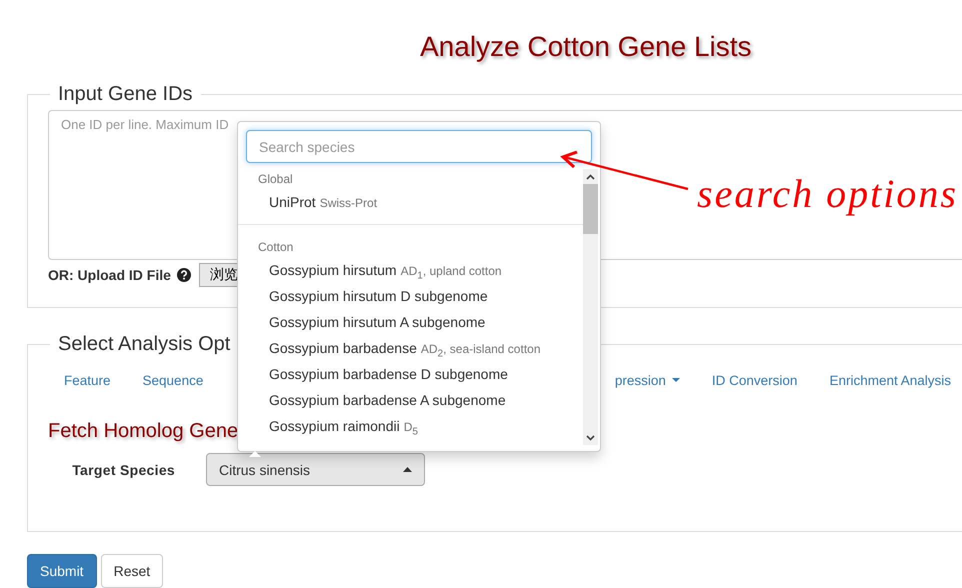  Describe the element at coordinates (62, 571) in the screenshot. I see `submit-button: Submit` at that location.